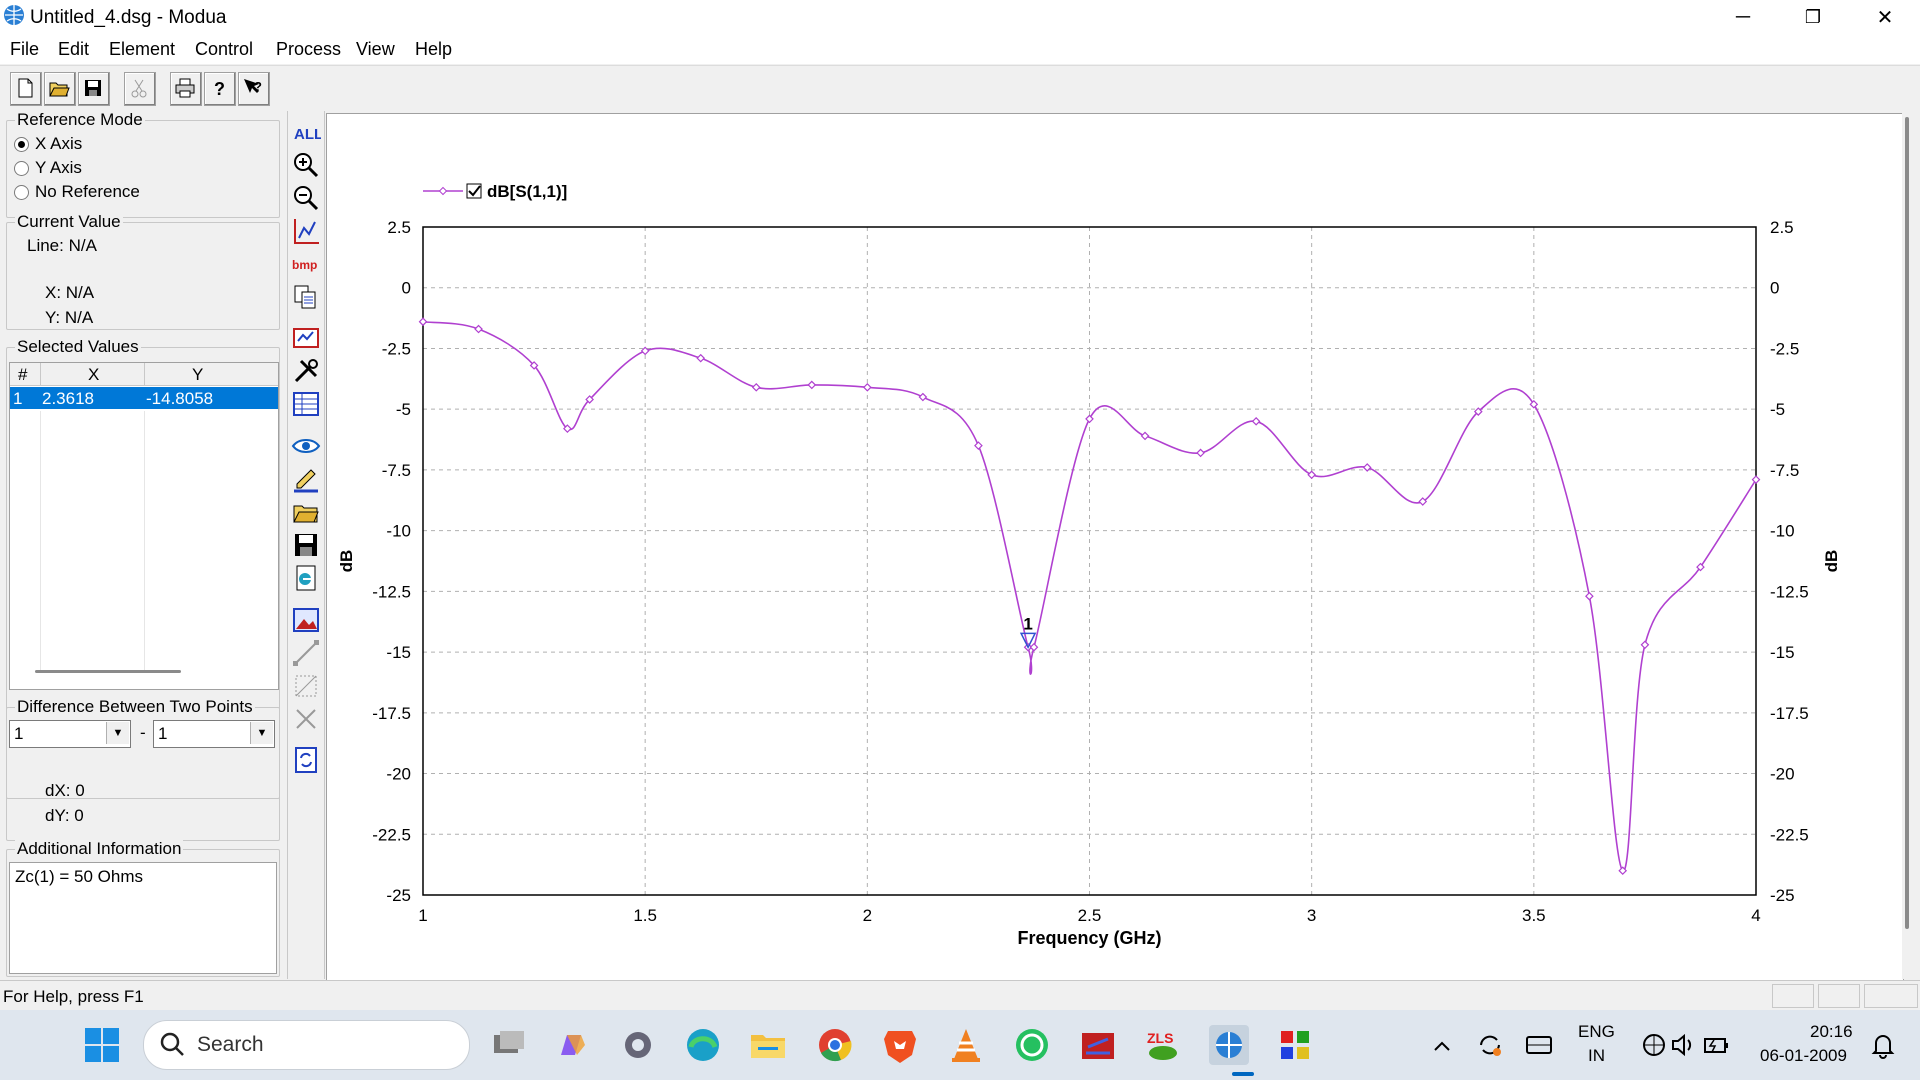  I want to click on vlc-button, so click(966, 1045).